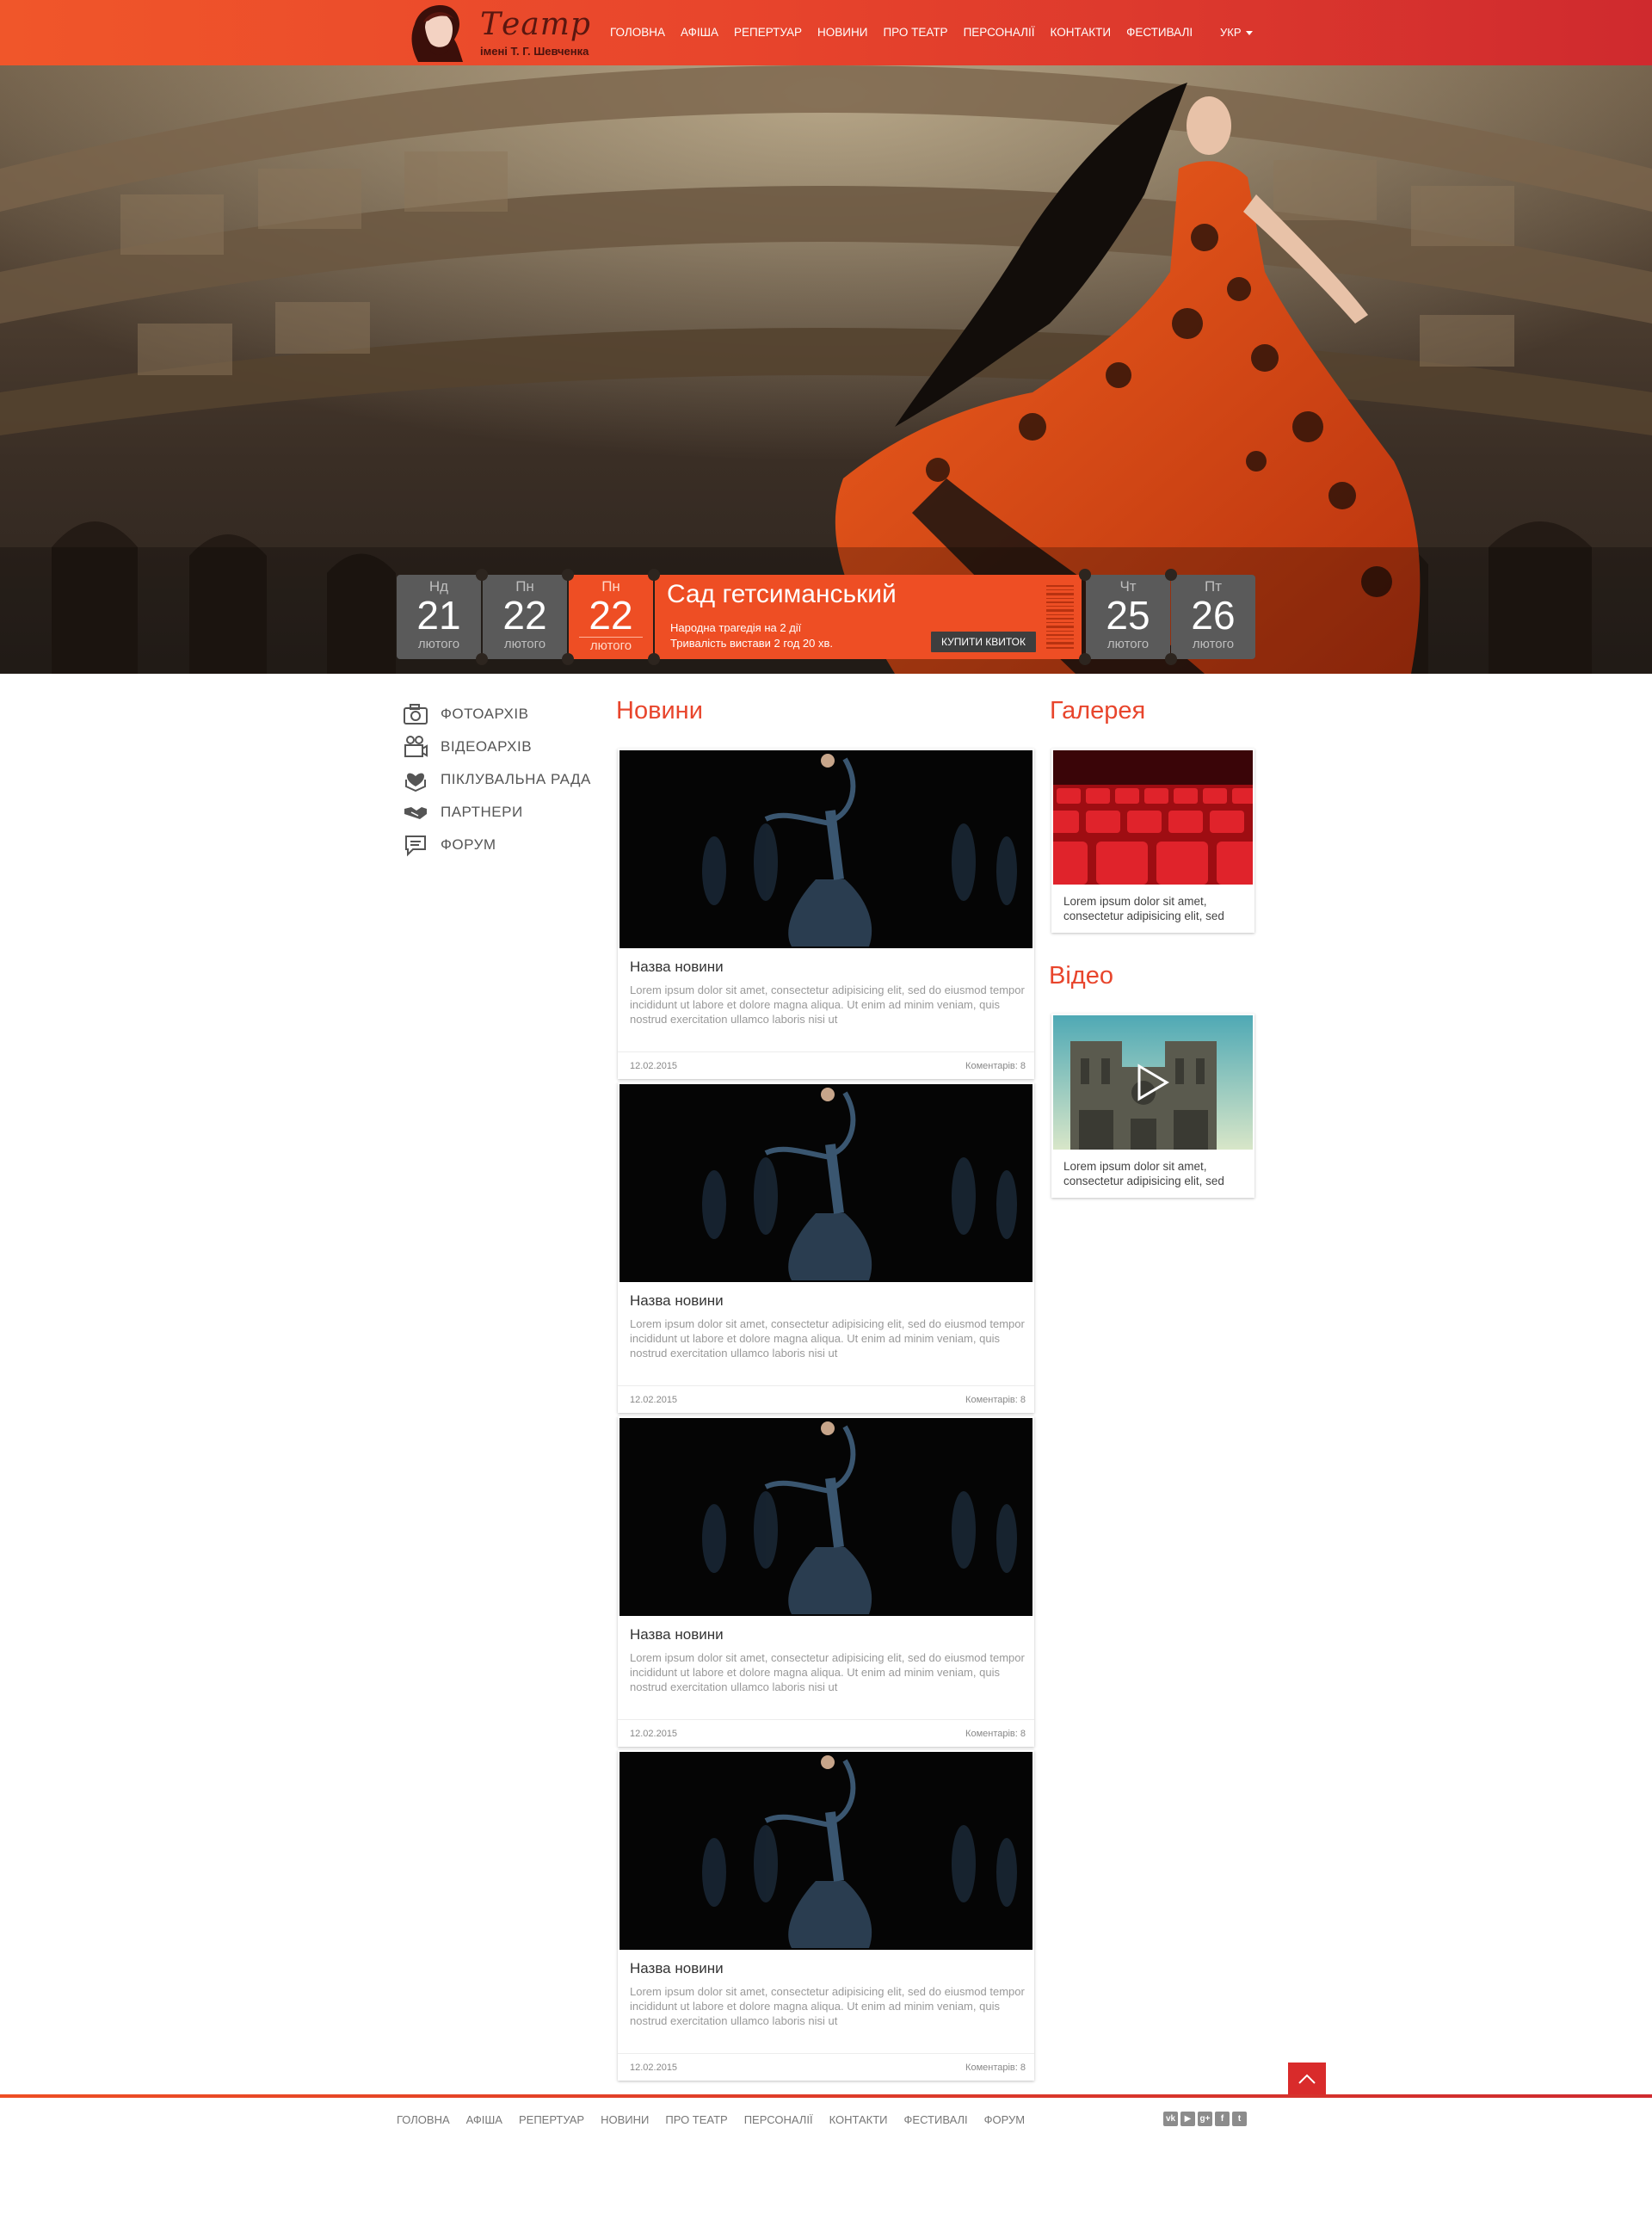  I want to click on calendar-day: Чт 25 лютого, so click(1128, 617).